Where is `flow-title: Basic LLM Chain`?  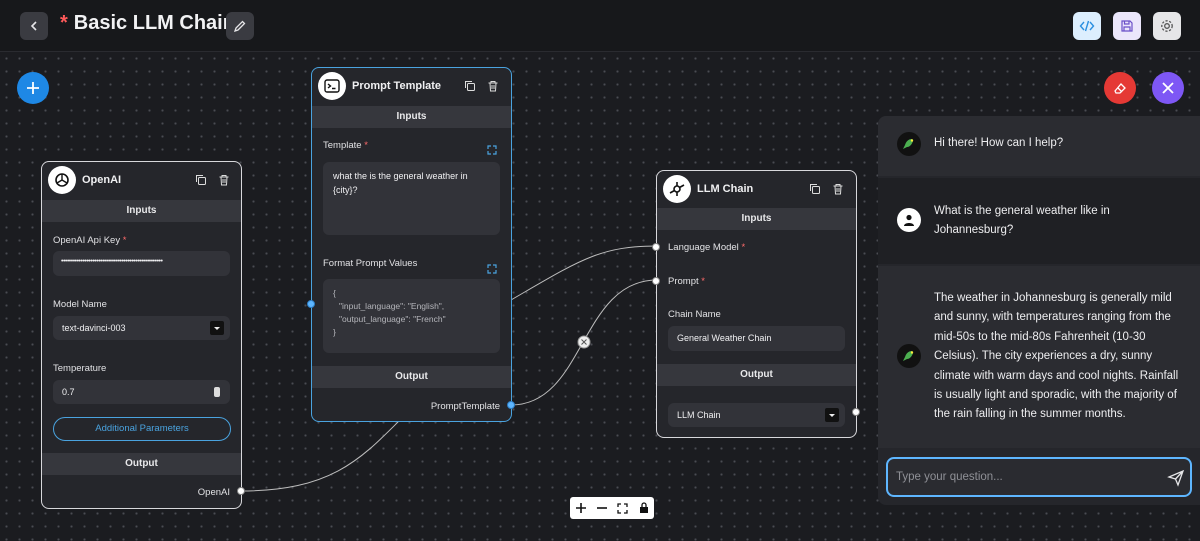
flow-title: Basic LLM Chain is located at coordinates (154, 23).